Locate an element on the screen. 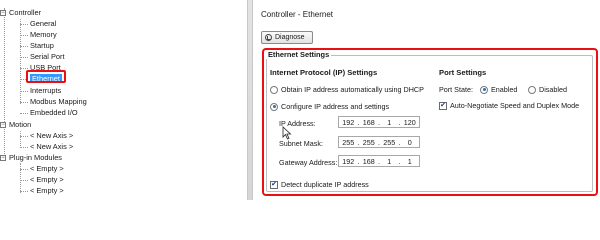 This screenshot has width=600, height=240. port-enabled-radio: Enabled is located at coordinates (498, 89).